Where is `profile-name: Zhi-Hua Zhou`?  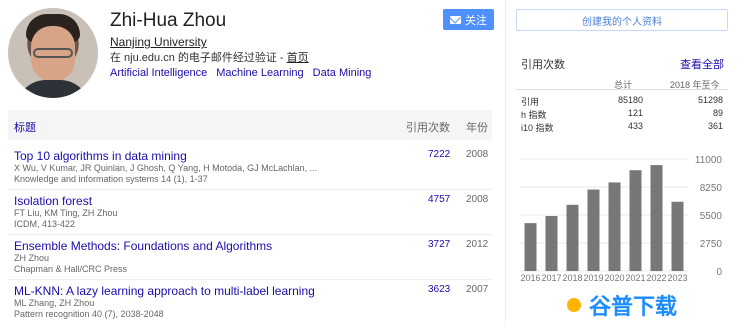
profile-name: Zhi-Hua Zhou is located at coordinates (168, 20).